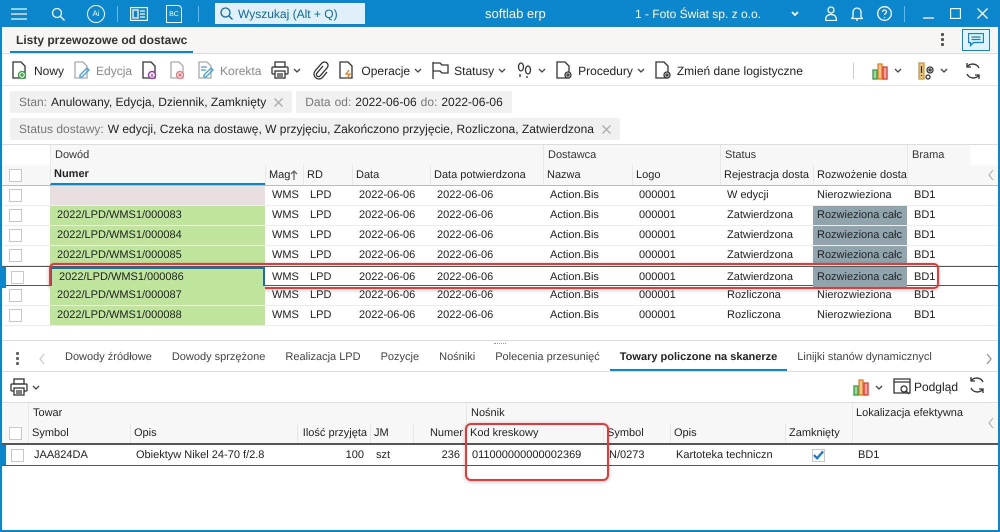 This screenshot has width=1000, height=532. I want to click on detail-tab: Dowody źródłowe, so click(108, 358).